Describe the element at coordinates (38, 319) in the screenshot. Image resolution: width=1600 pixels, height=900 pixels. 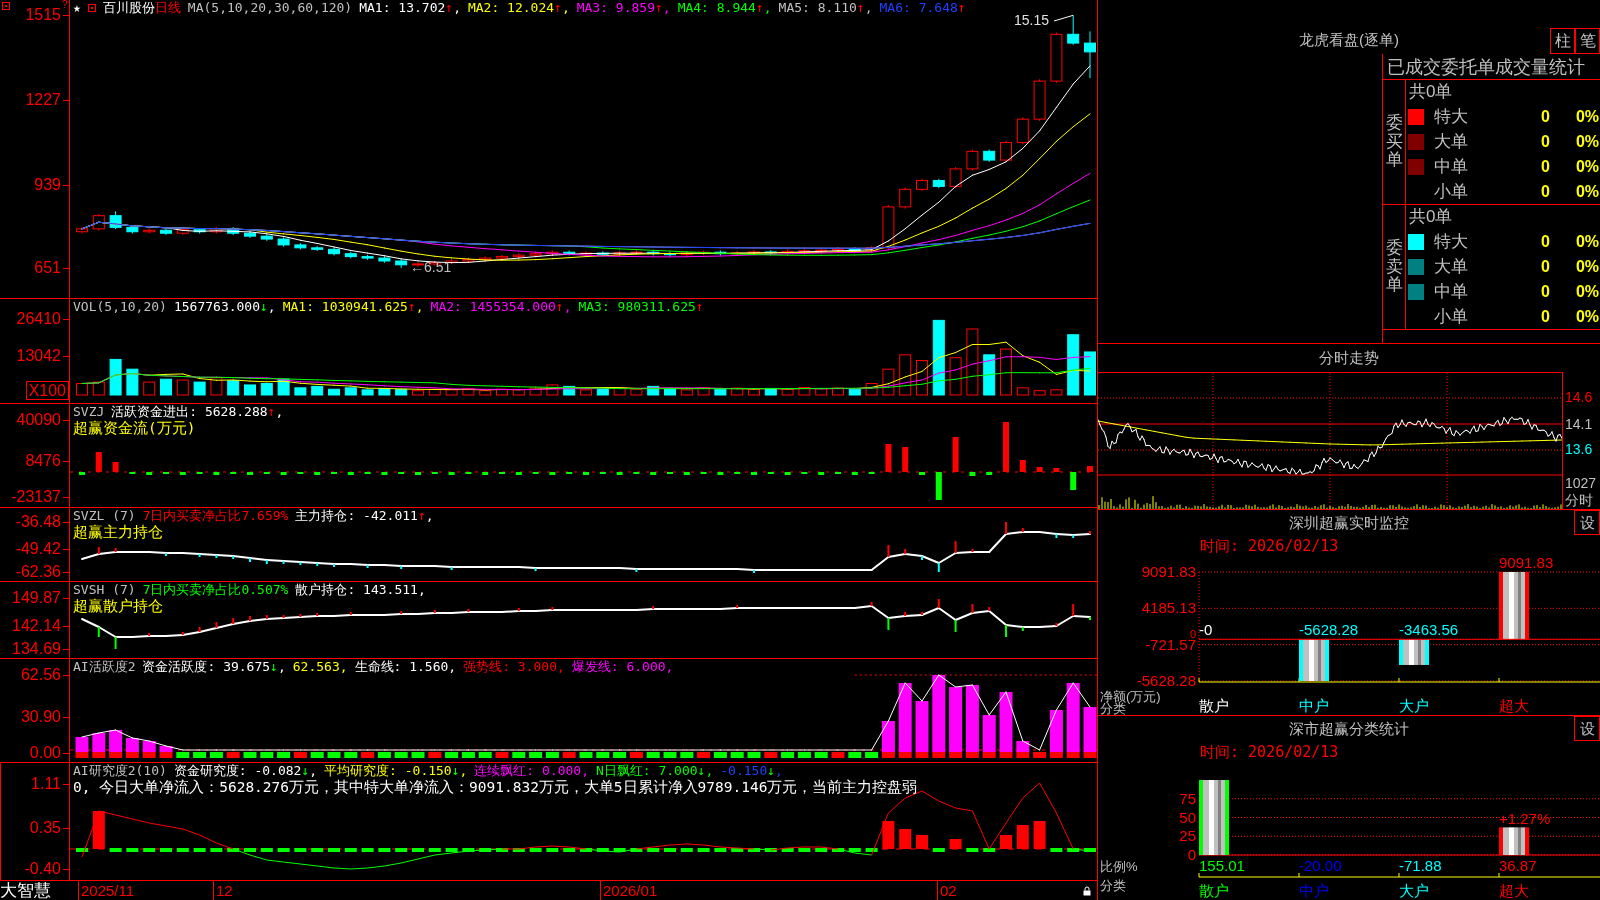
I see `axis-label: 26410` at that location.